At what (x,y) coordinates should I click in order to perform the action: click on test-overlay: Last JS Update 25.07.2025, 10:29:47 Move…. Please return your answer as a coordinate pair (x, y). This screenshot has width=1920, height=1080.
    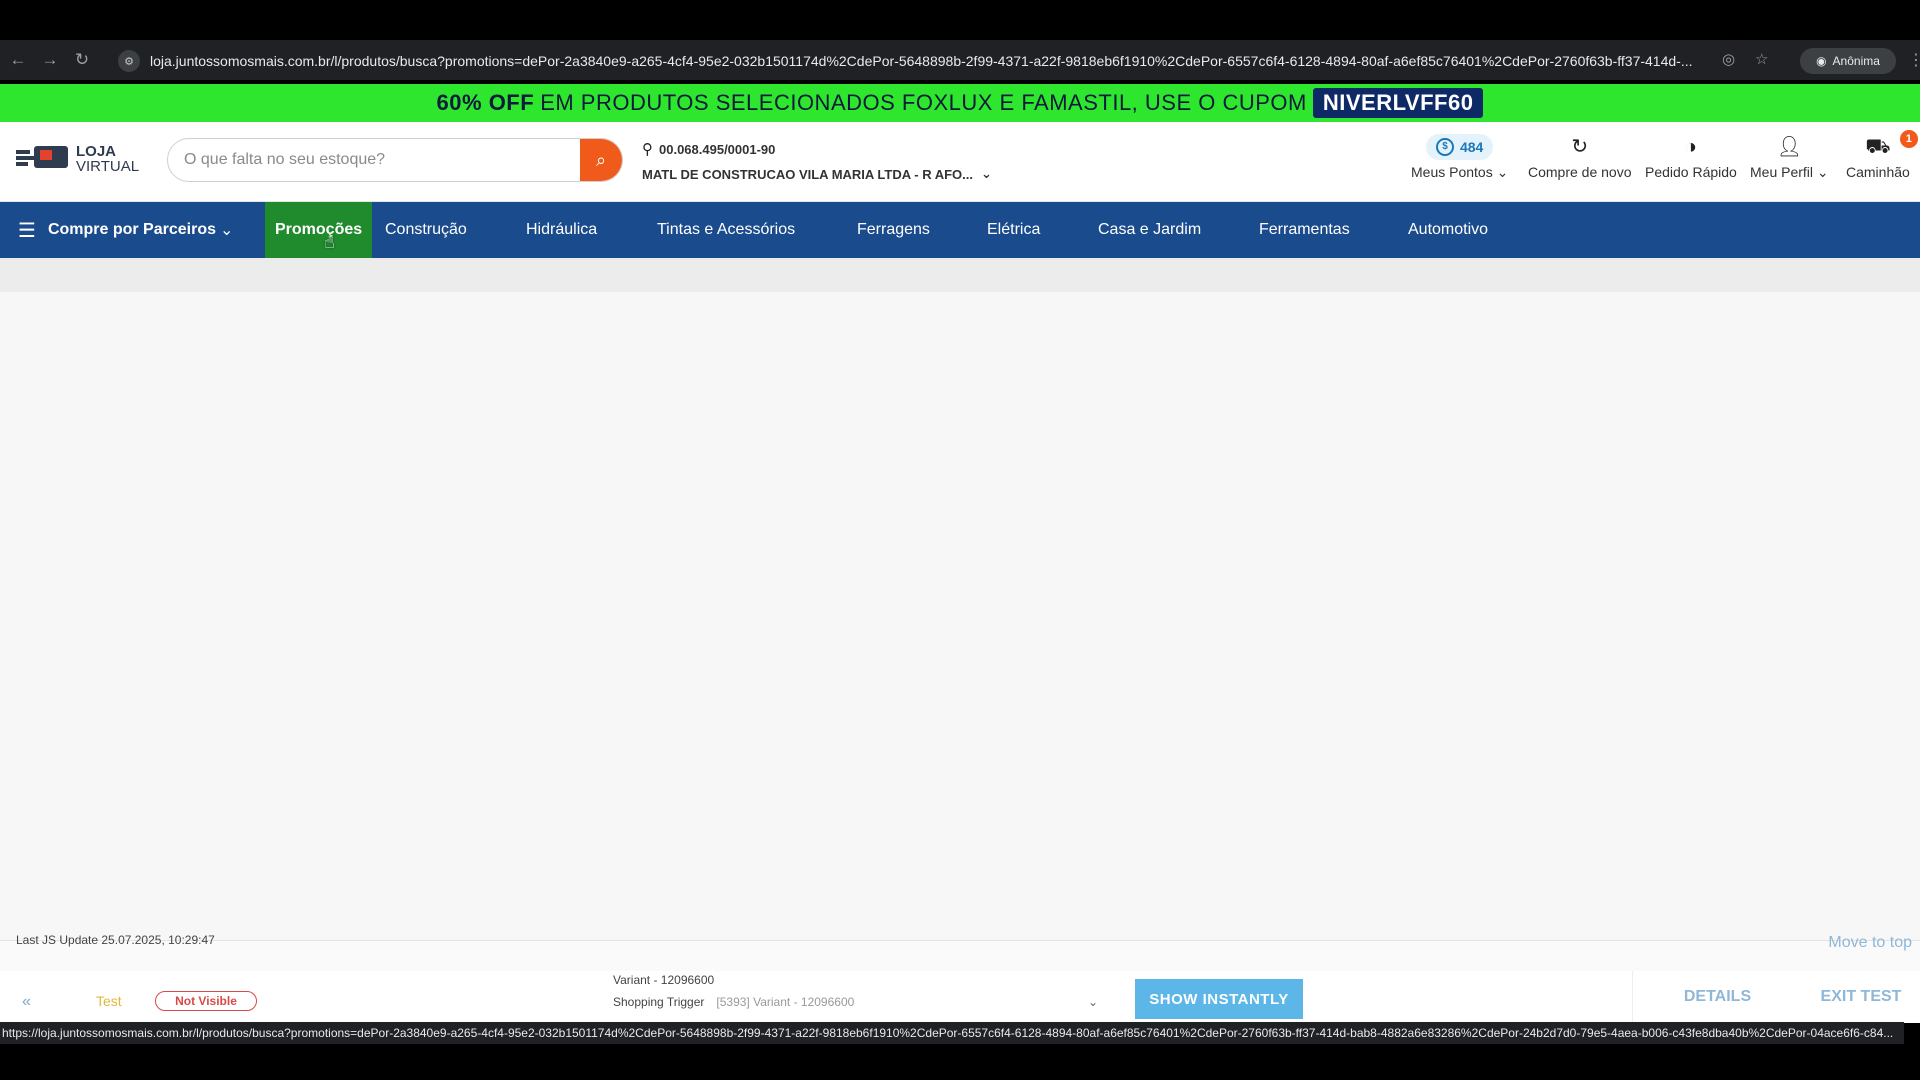
    Looking at the image, I should click on (960, 978).